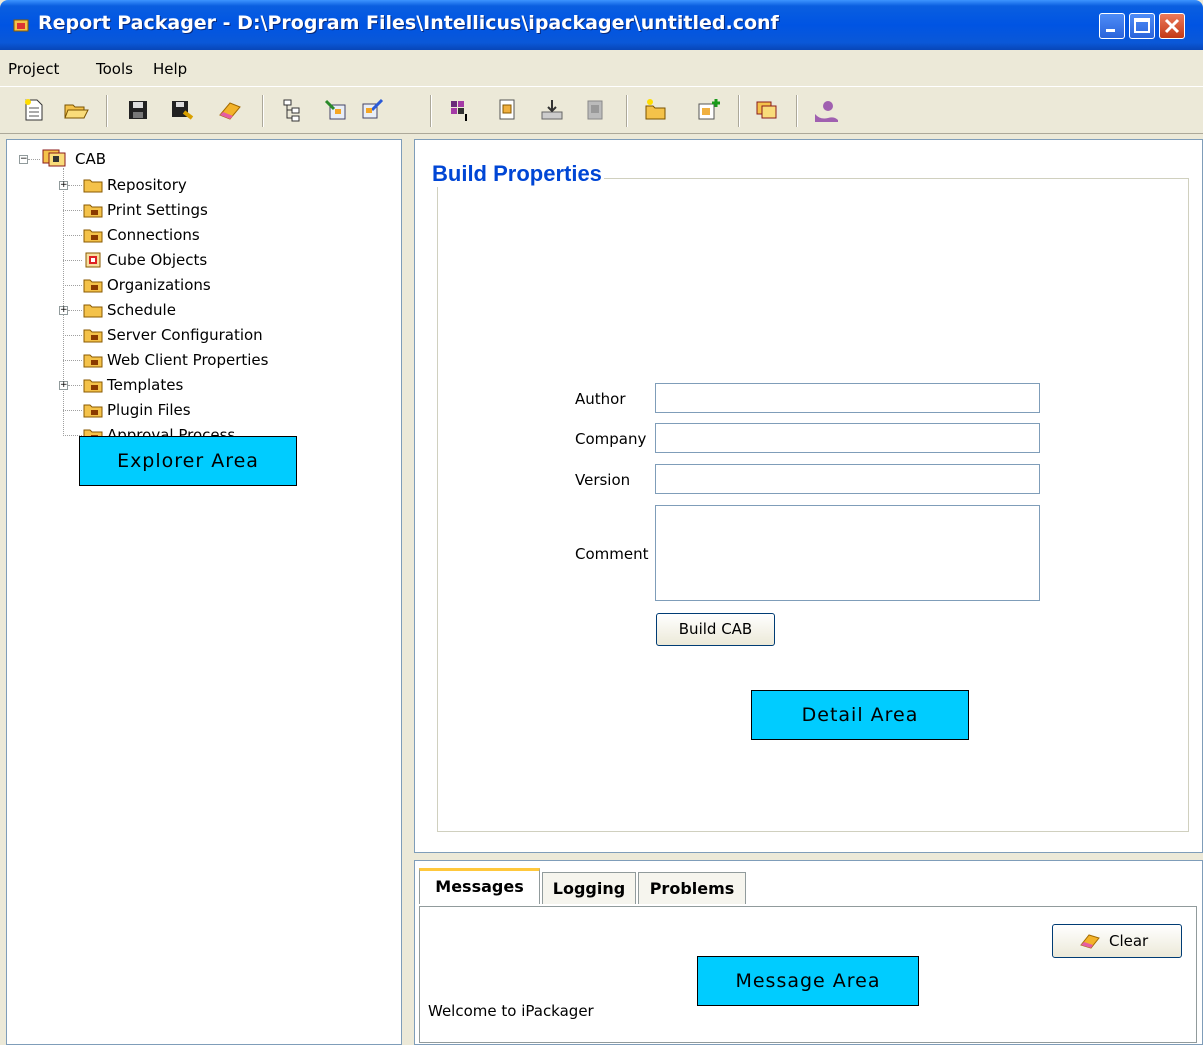 This screenshot has width=1203, height=1045. Describe the element at coordinates (141, 310) in the screenshot. I see `tree-item-label: Schedule` at that location.